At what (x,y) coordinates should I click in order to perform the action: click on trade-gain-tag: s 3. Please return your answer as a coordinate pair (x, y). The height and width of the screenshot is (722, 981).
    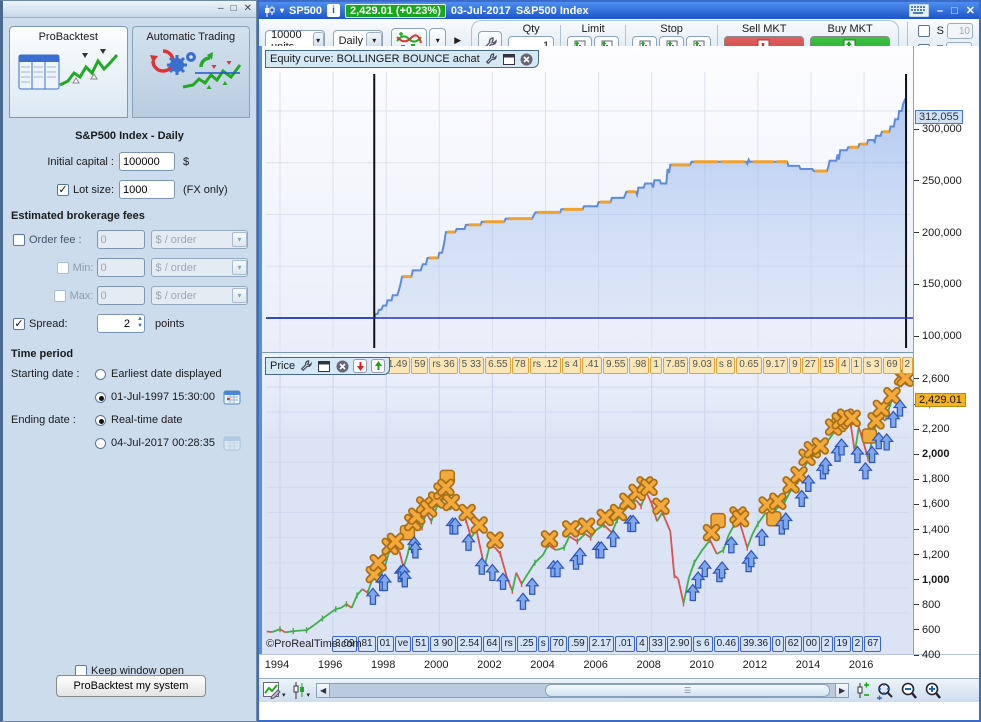
    Looking at the image, I should click on (873, 365).